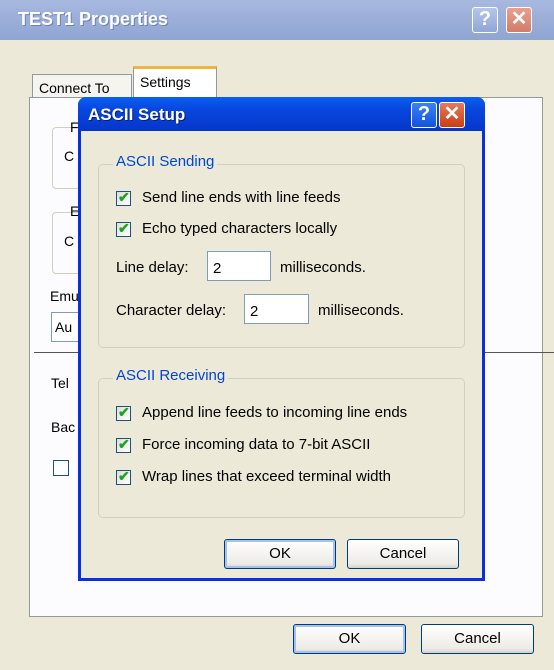 Image resolution: width=554 pixels, height=670 pixels. I want to click on outer-window-title: TEST1 Properties, so click(93, 19).